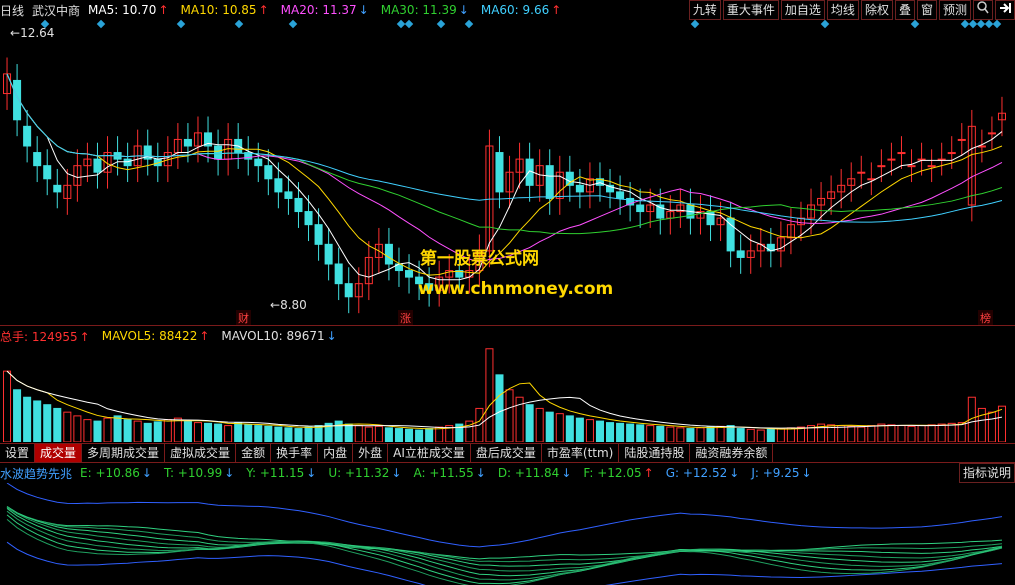 The width and height of the screenshot is (1015, 585). I want to click on toolbar-button-2: 加自选, so click(802, 10).